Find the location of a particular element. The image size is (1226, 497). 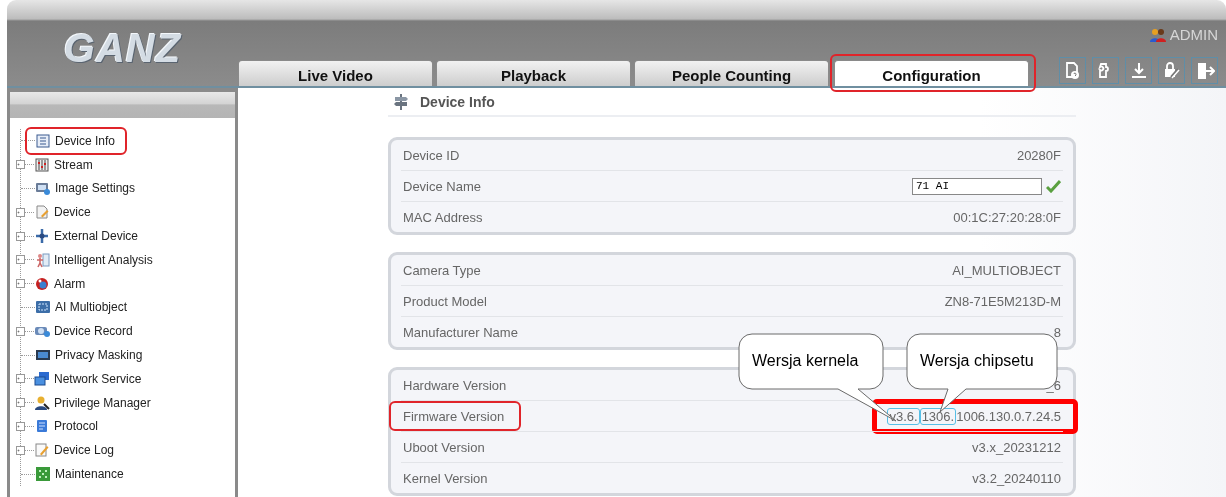

tree-item: Privacy Masking is located at coordinates (99, 355).